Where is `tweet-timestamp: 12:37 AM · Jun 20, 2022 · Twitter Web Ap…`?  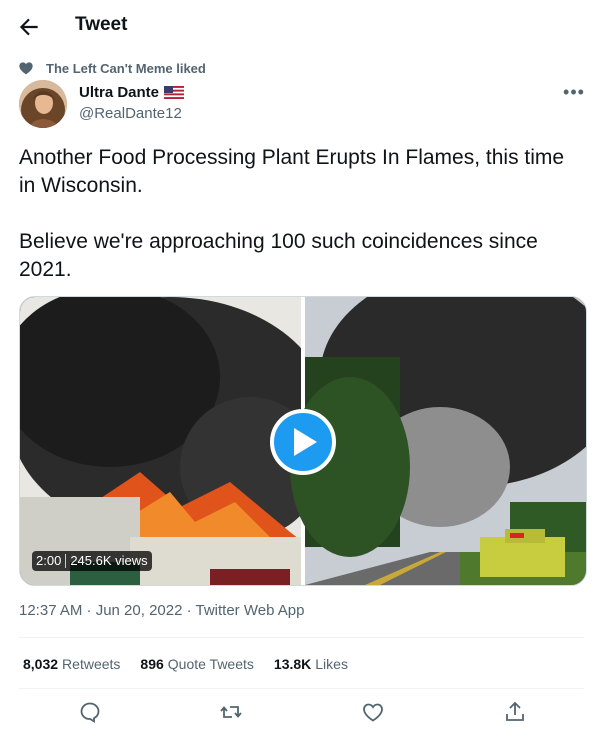
tweet-timestamp: 12:37 AM · Jun 20, 2022 · Twitter Web Ap… is located at coordinates (161, 610).